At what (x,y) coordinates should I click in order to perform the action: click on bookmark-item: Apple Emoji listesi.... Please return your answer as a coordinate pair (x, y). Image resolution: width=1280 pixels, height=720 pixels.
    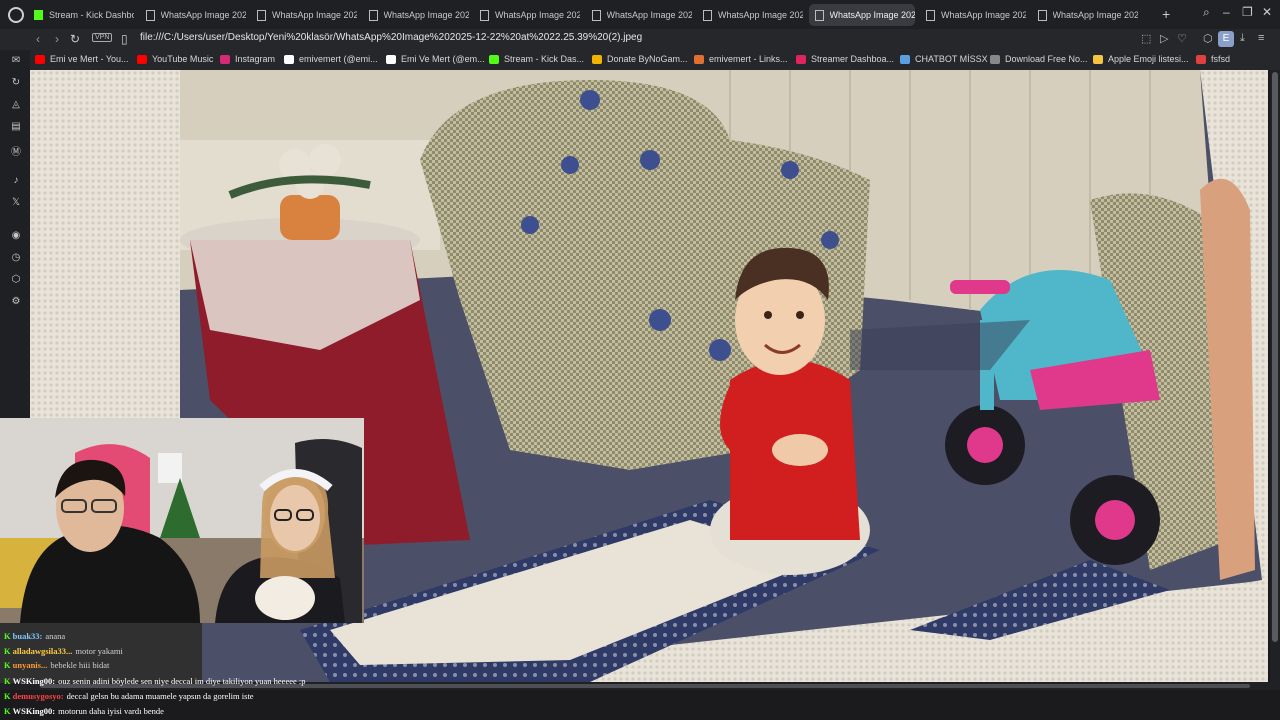
    Looking at the image, I should click on (1141, 59).